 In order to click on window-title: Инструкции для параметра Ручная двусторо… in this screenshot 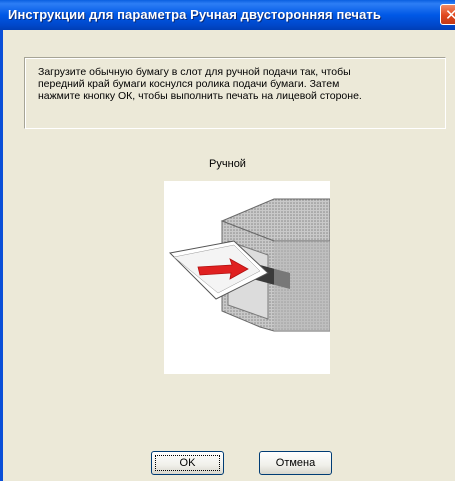, I will do `click(194, 14)`.